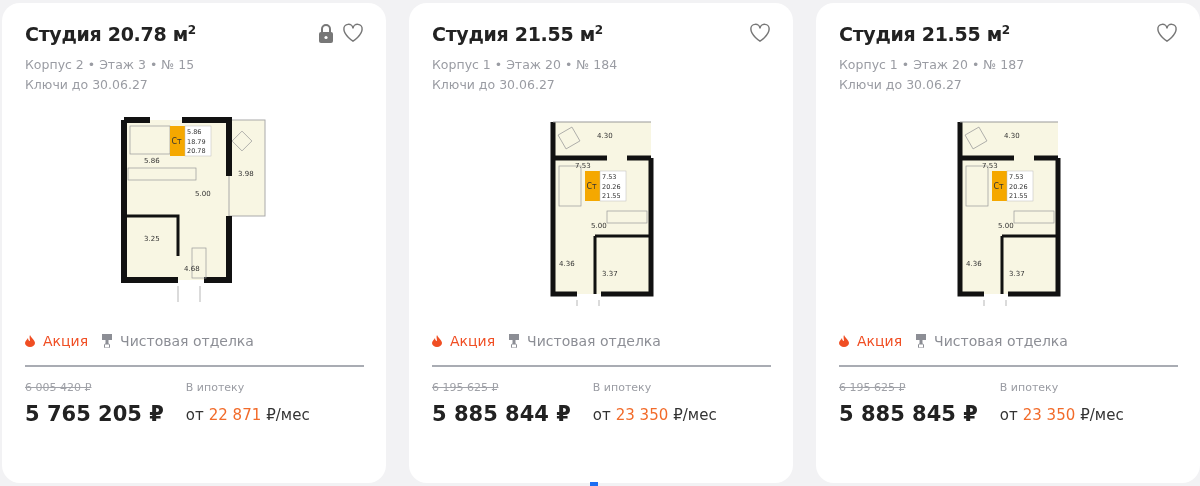  Describe the element at coordinates (594, 484) in the screenshot. I see `scroll-indicator` at that location.